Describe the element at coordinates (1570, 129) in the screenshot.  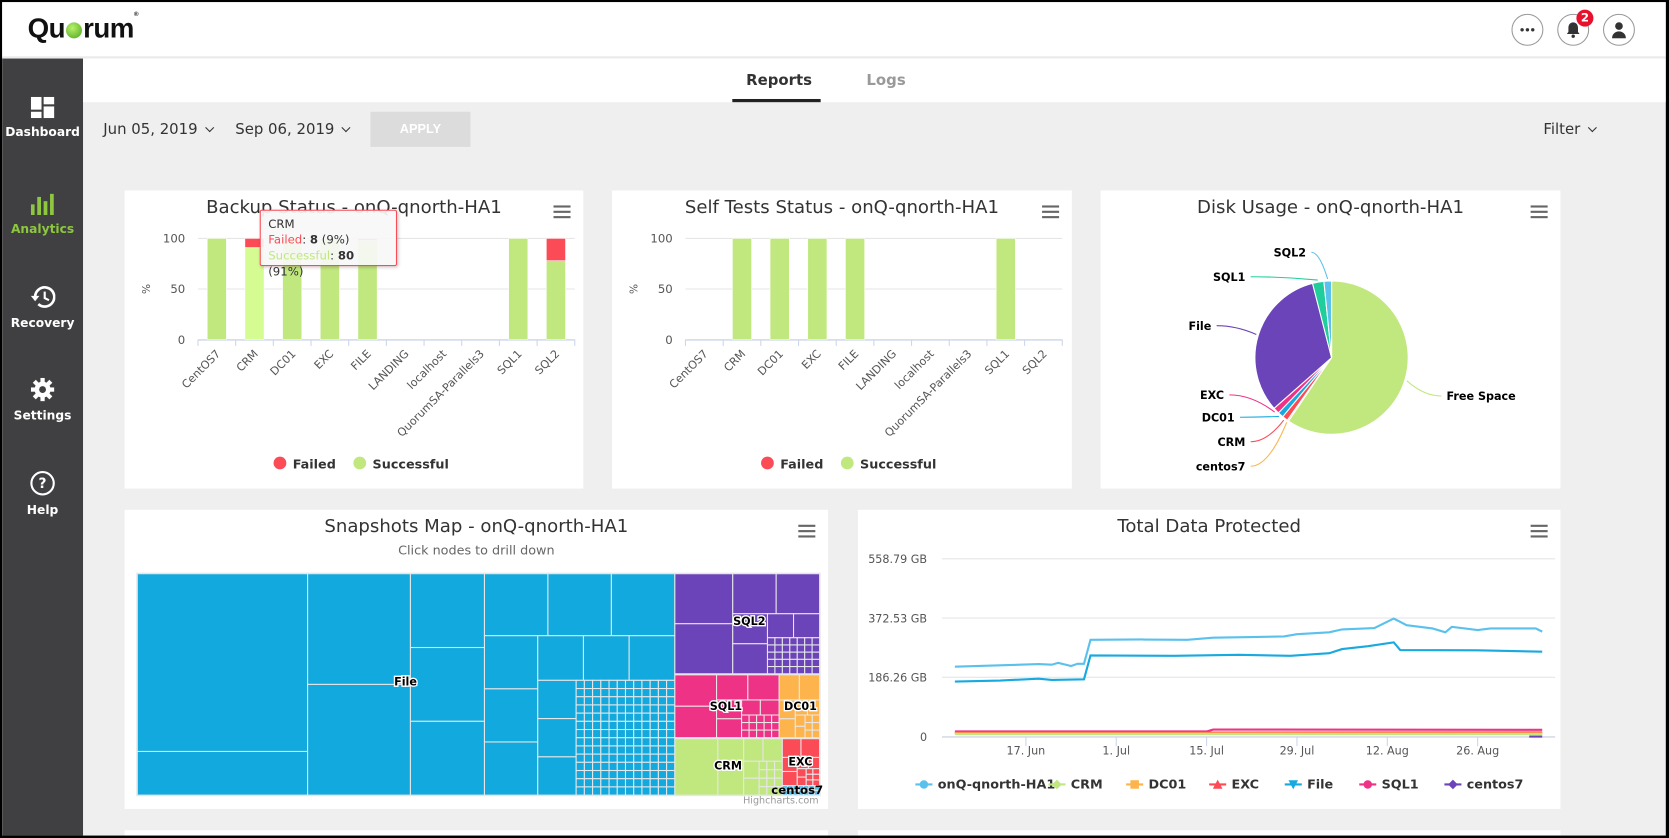
I see `filter-dropdown: Filter` at that location.